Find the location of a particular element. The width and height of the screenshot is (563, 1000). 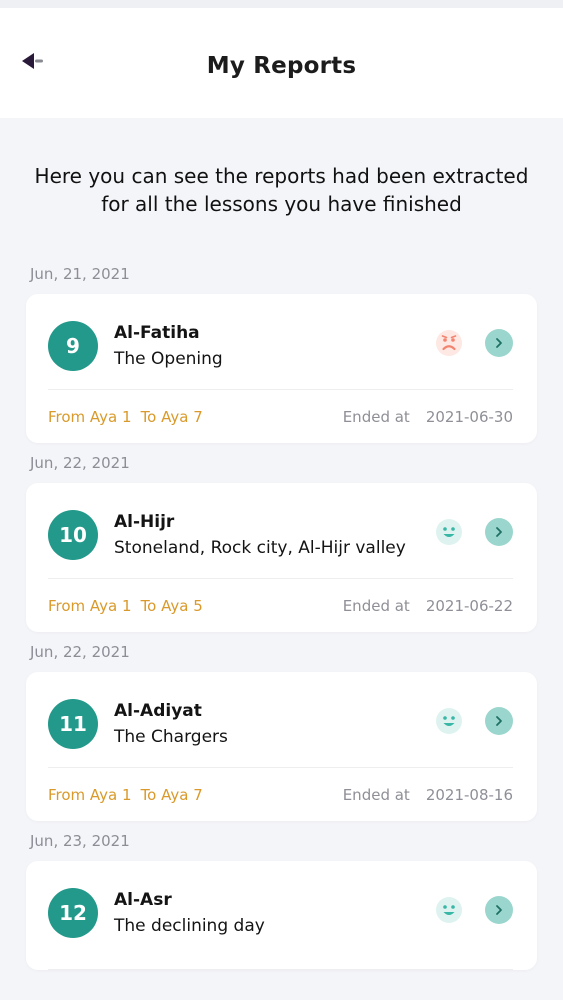

lesson-number-badge: 9 is located at coordinates (73, 346).